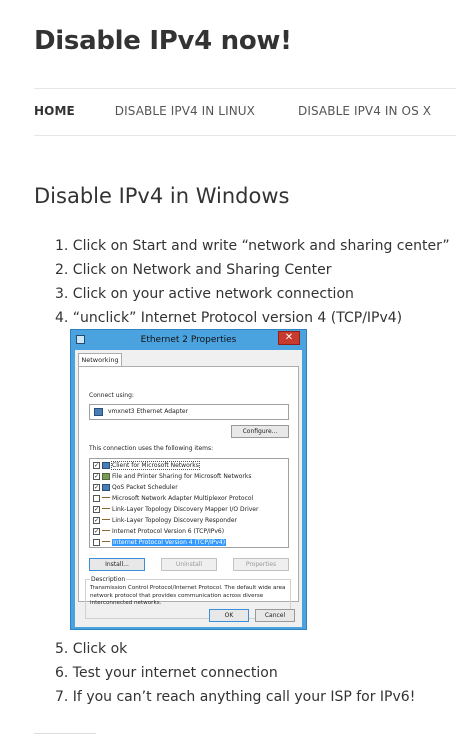 The width and height of the screenshot is (456, 735). What do you see at coordinates (188, 340) in the screenshot?
I see `dialog-title: Ethernet 2 Properties` at bounding box center [188, 340].